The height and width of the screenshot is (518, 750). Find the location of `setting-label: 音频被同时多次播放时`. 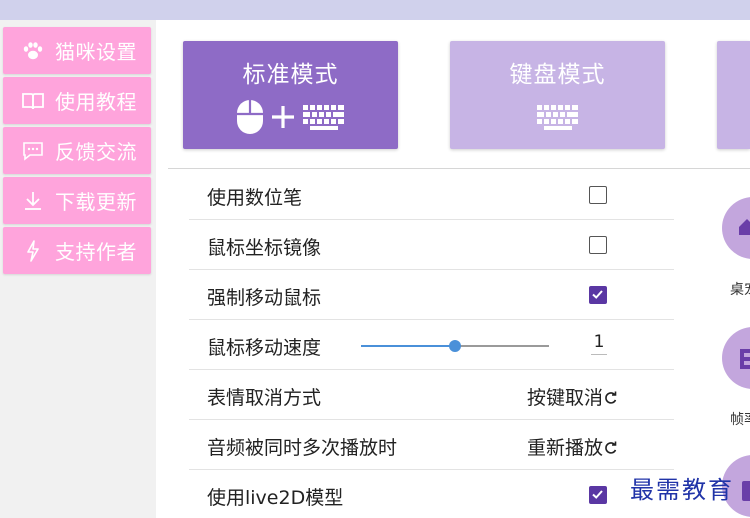

setting-label: 音频被同时多次播放时 is located at coordinates (302, 448).